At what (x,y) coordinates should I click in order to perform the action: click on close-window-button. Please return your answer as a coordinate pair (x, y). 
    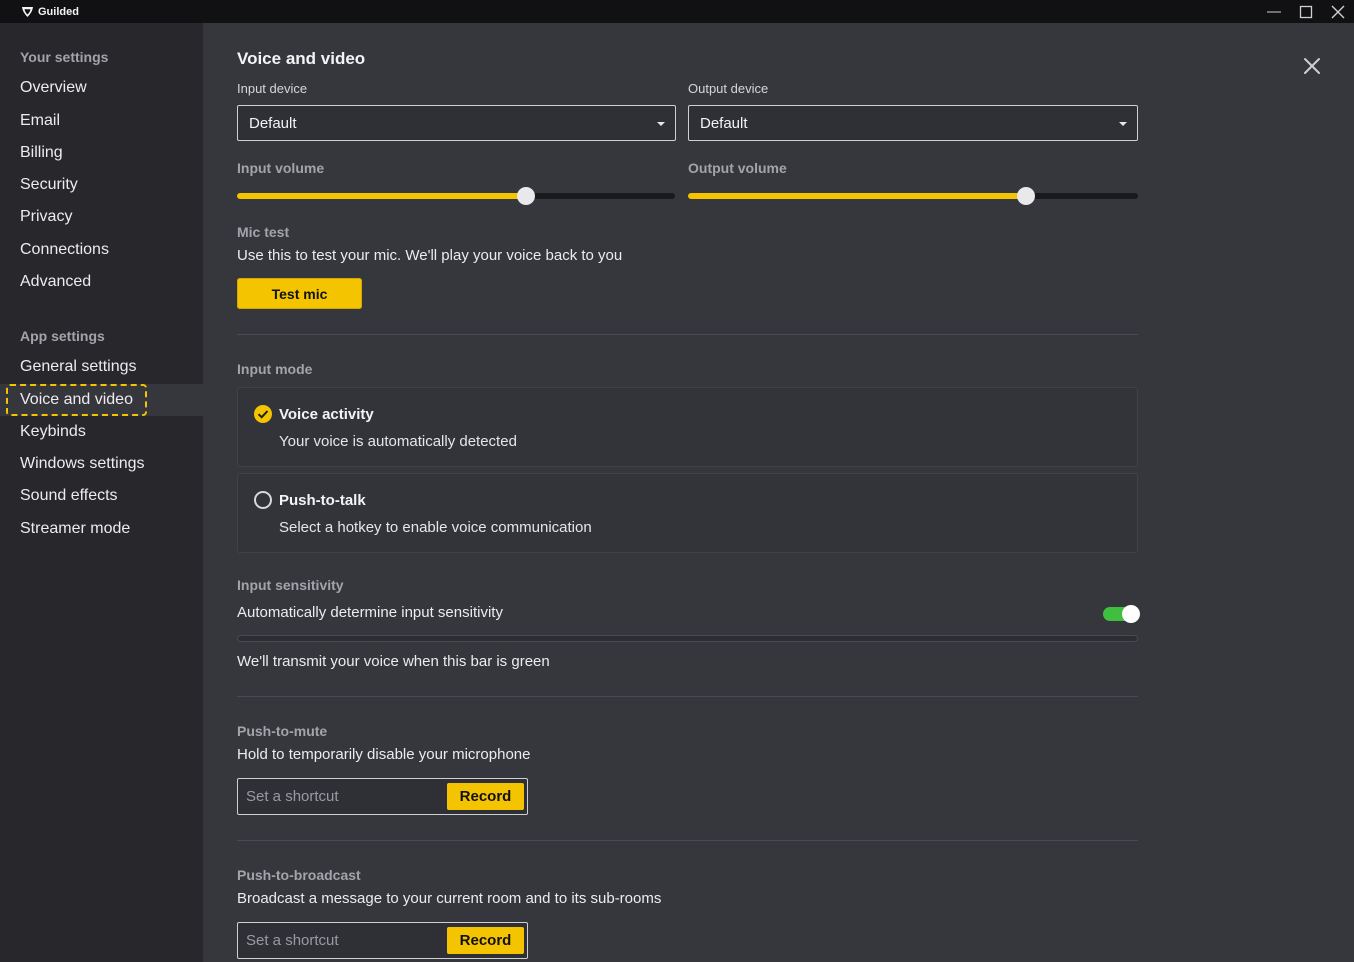
    Looking at the image, I should click on (1338, 11).